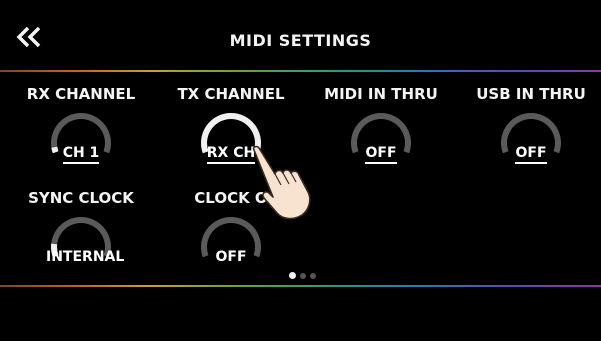 The width and height of the screenshot is (601, 341). Describe the element at coordinates (85, 243) in the screenshot. I see `sync-clock-knob: INTERNAL` at that location.